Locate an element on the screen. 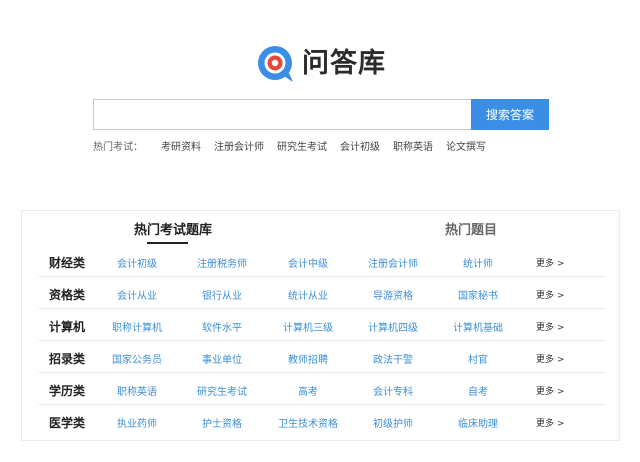  category-row: 财经类 会计初级 注册税务师 会计中级 注册会计师 统计师 更多 > is located at coordinates (322, 261).